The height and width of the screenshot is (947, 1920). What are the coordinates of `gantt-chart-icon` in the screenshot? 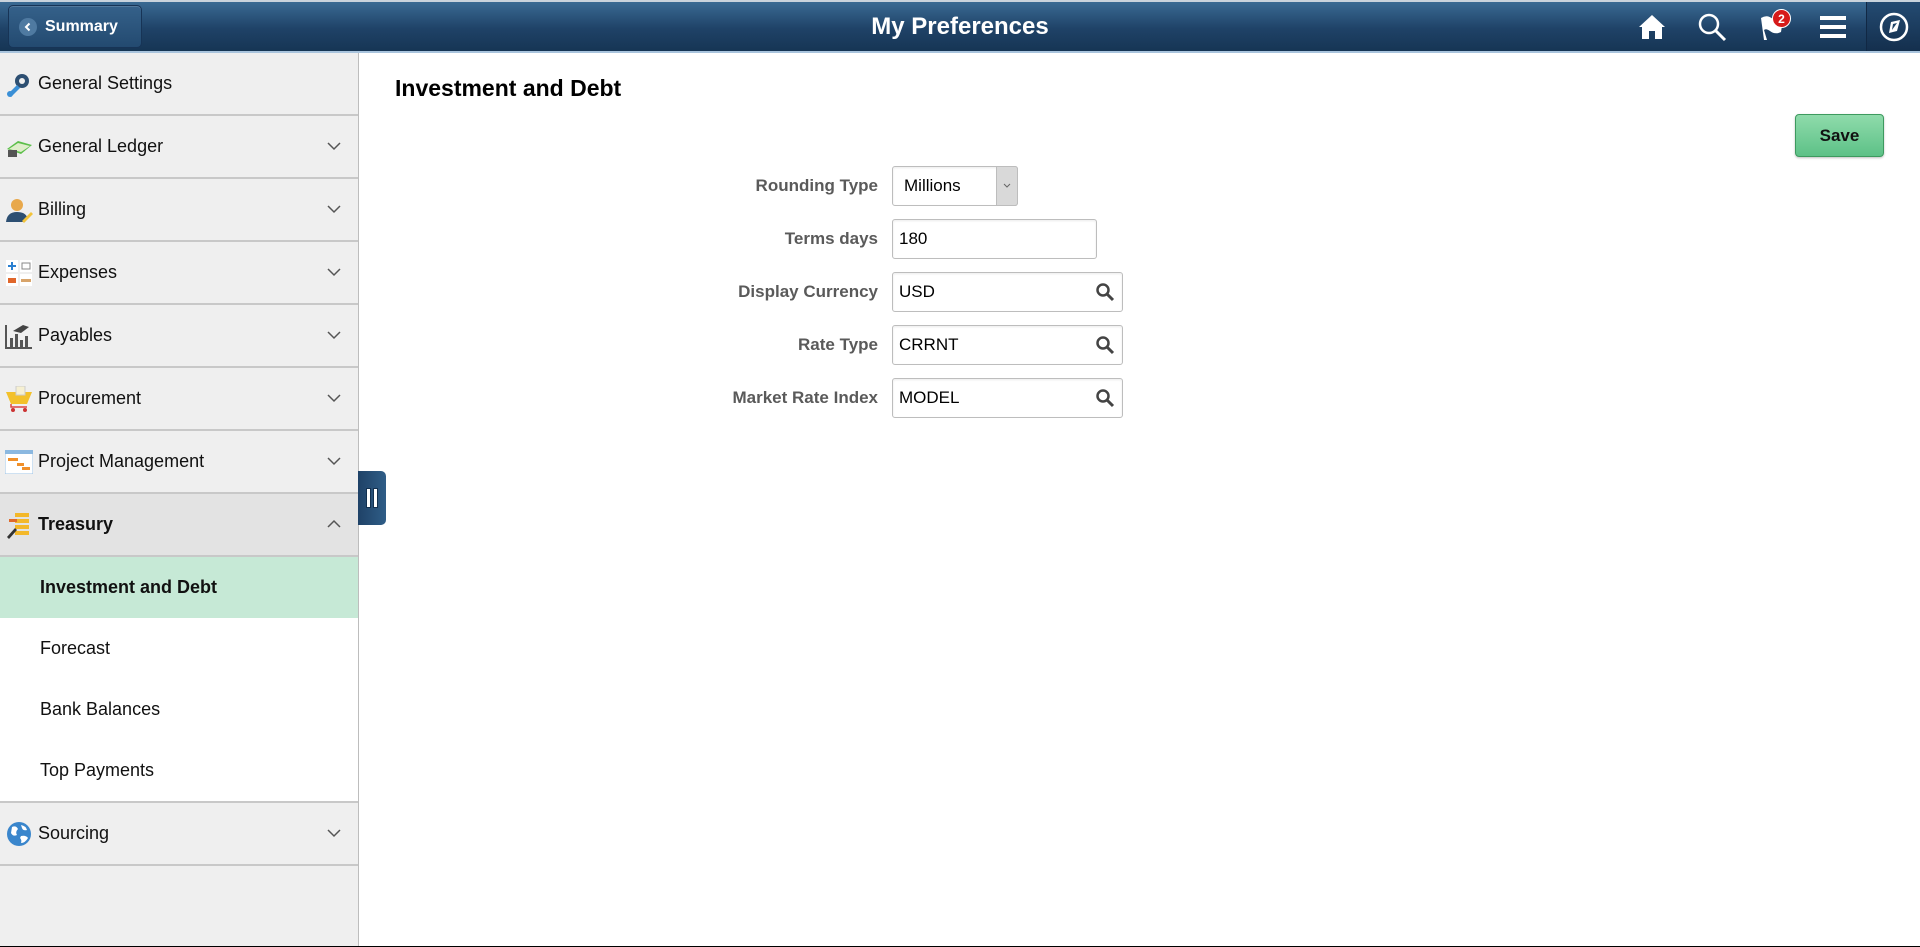 It's located at (19, 462).